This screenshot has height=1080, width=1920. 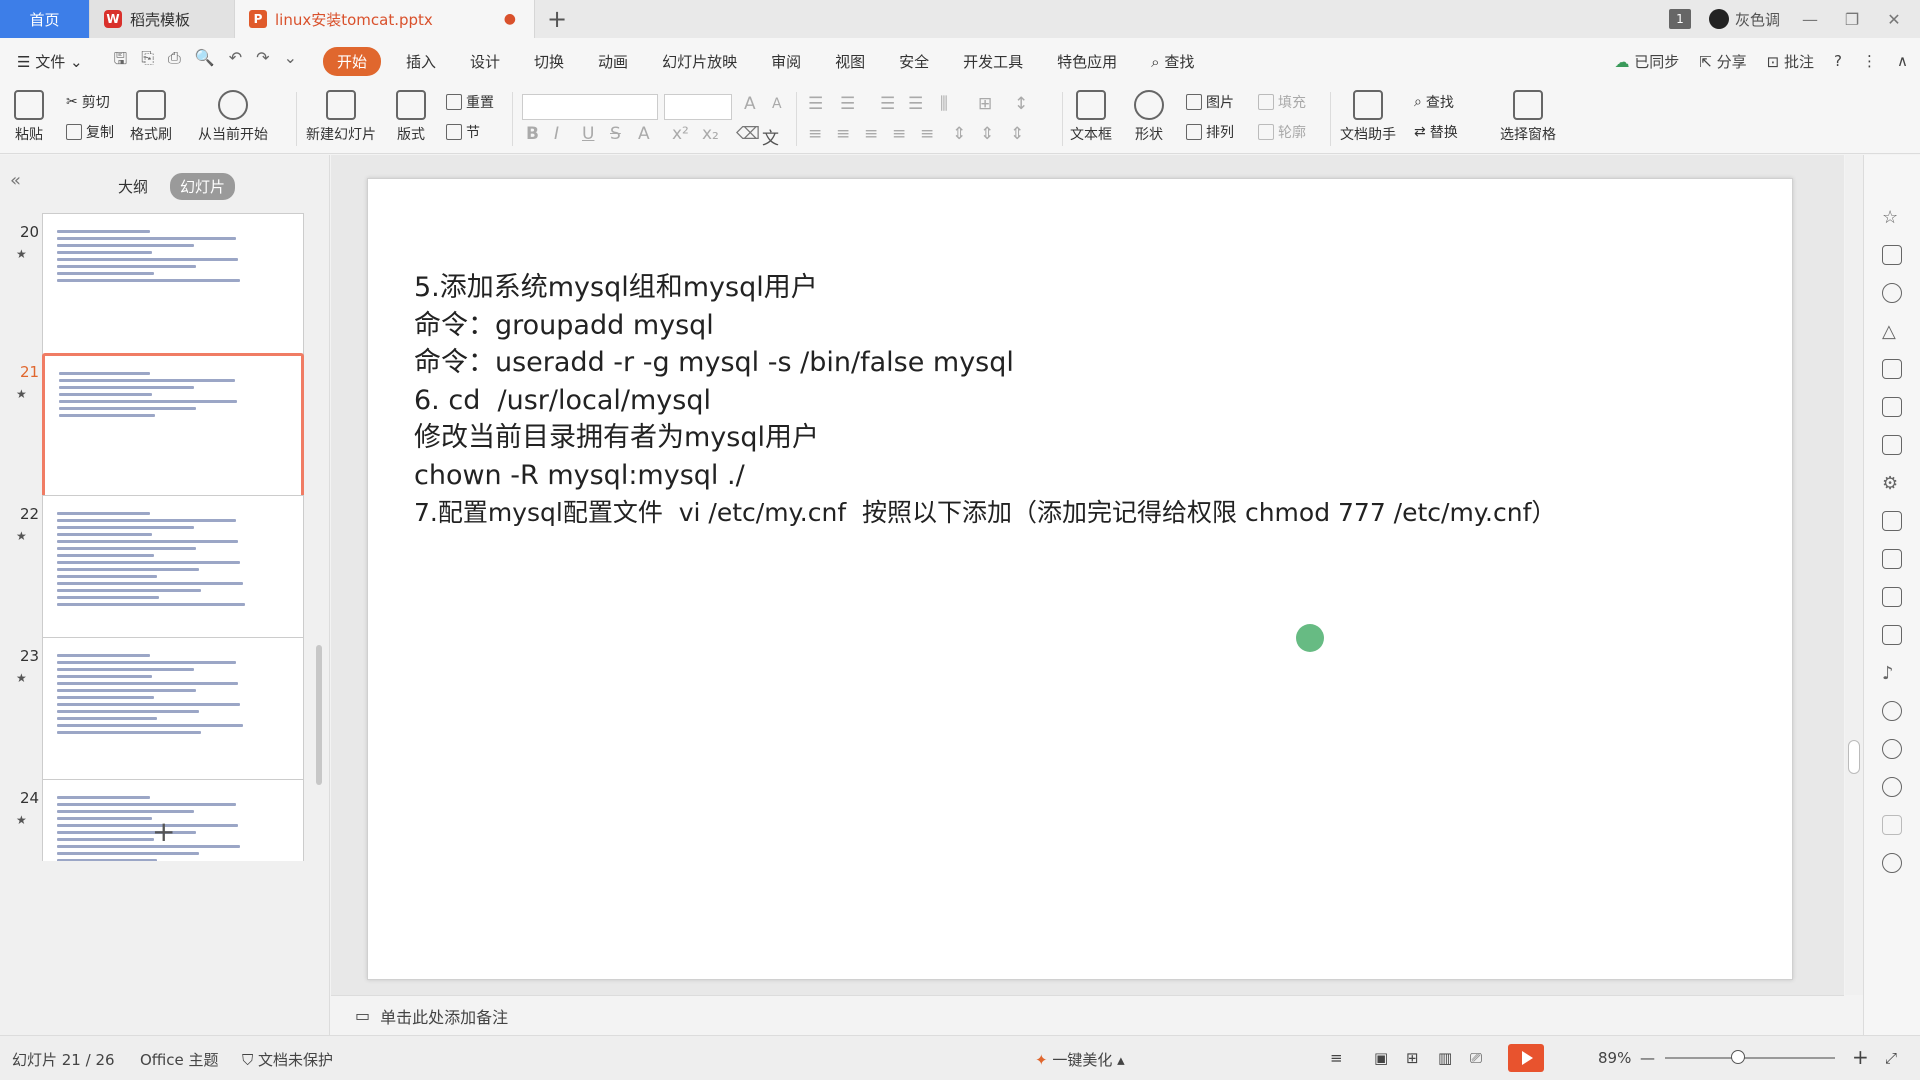 I want to click on normal-view-icon: ▣, so click(x=1381, y=1058).